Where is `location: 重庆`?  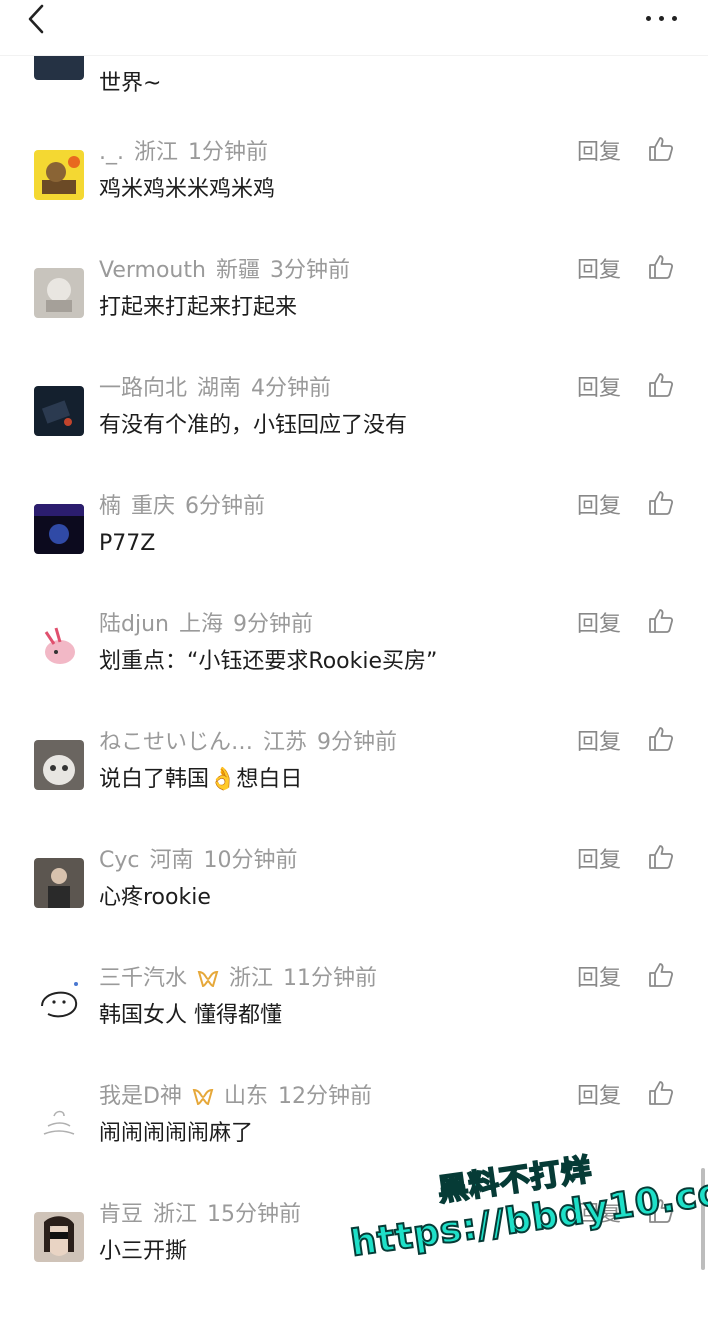
location: 重庆 is located at coordinates (153, 506).